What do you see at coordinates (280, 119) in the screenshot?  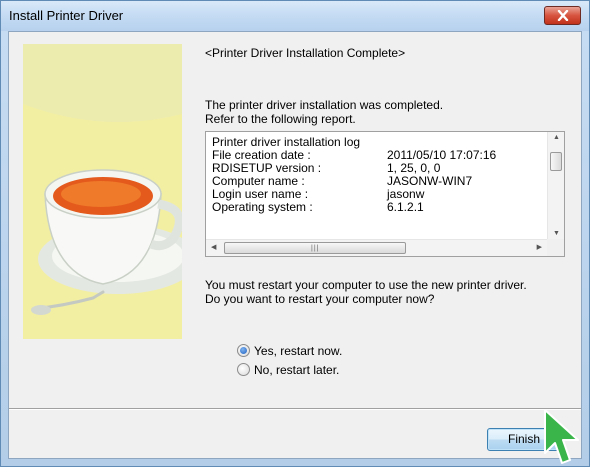 I see `intro-line: Refer to the following report.` at bounding box center [280, 119].